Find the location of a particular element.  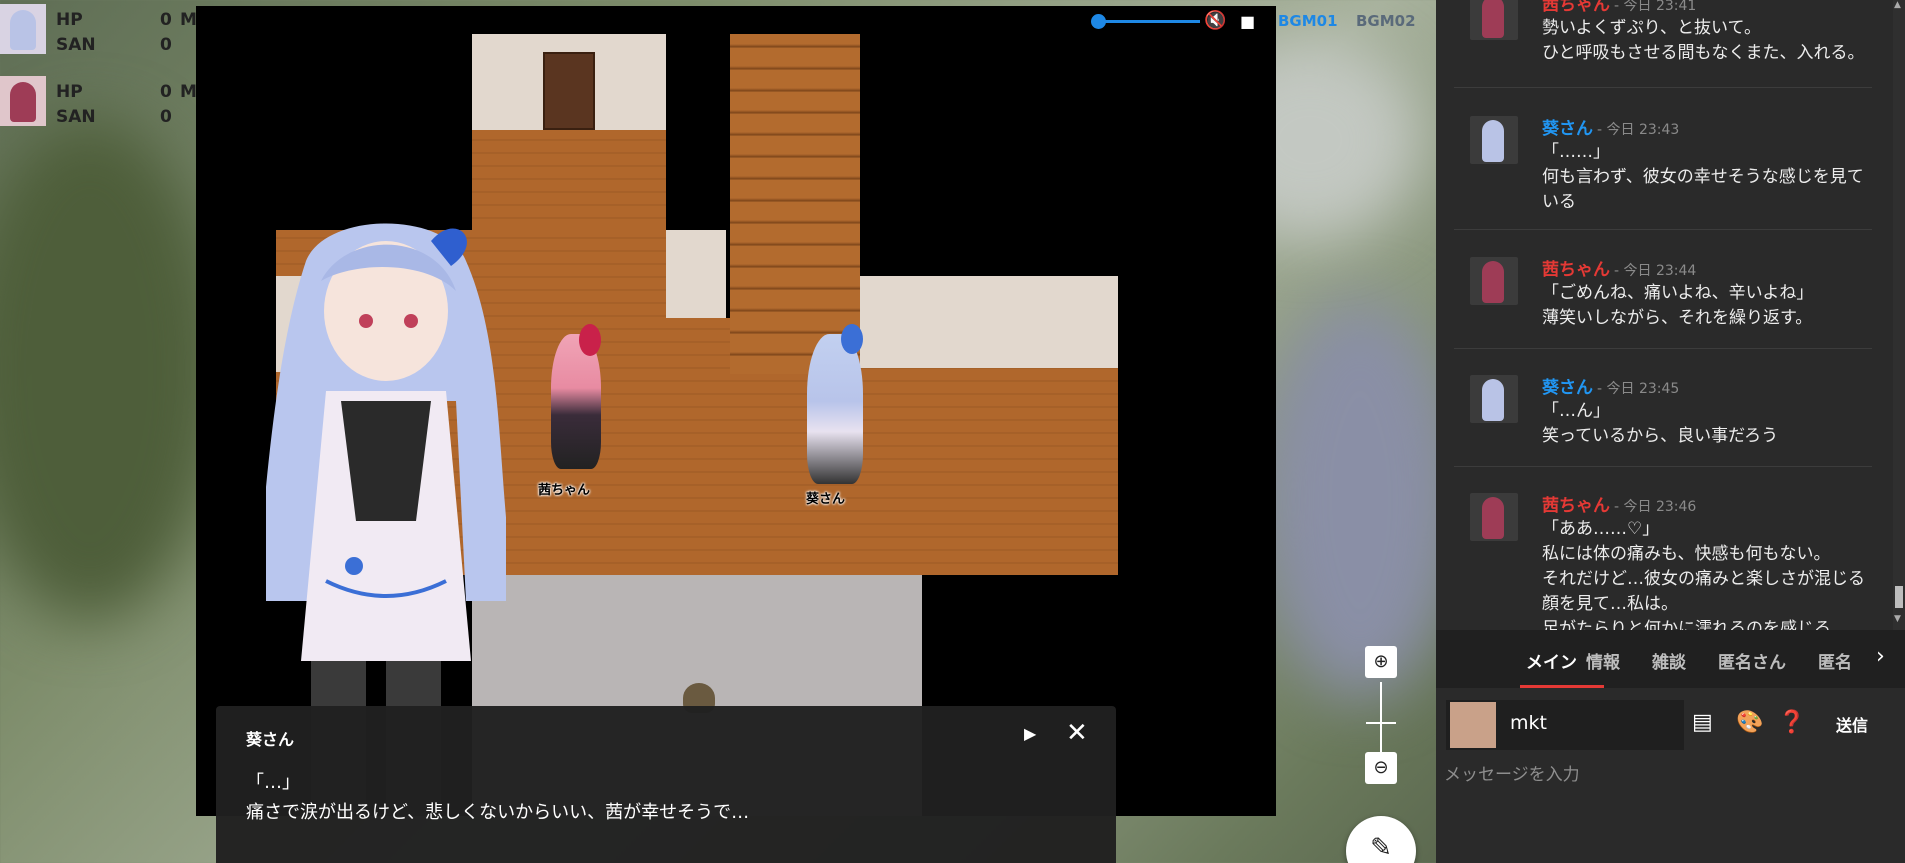

chat-message: 葵さん - 今日 23:45 「…ん」 笑っているから、良い事だろう is located at coordinates (1663, 417).